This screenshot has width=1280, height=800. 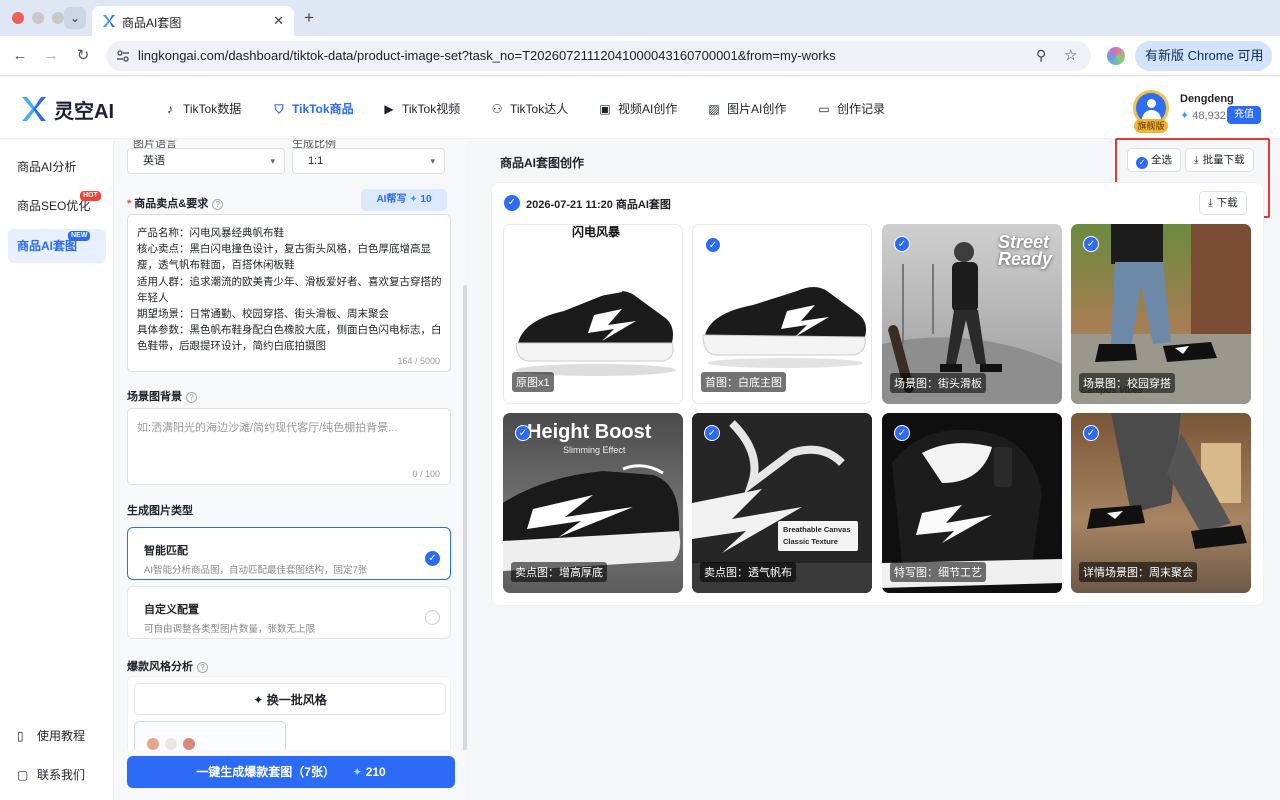 I want to click on sidebar-item-image-set: 商品AI套图 NEW, so click(x=57, y=246).